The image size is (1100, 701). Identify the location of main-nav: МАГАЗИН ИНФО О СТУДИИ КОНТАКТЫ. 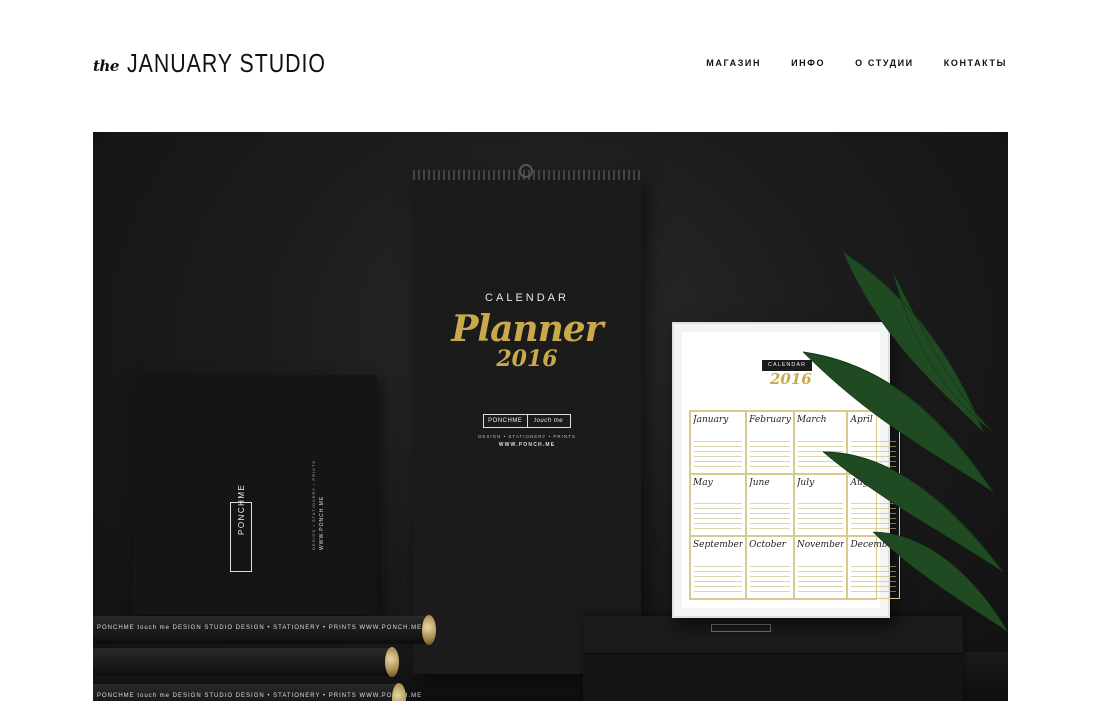
(856, 63).